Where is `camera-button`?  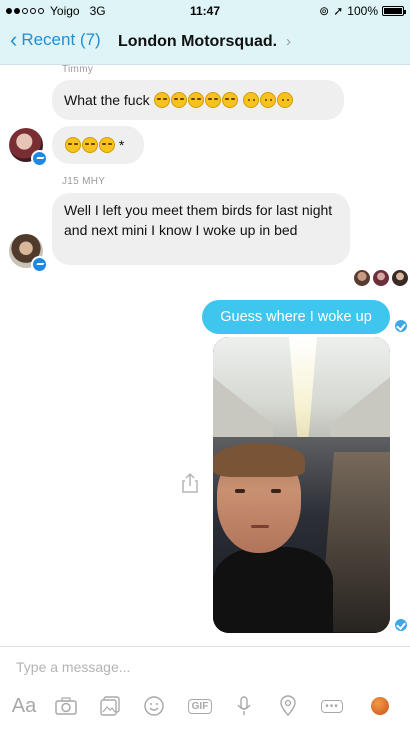 camera-button is located at coordinates (66, 706).